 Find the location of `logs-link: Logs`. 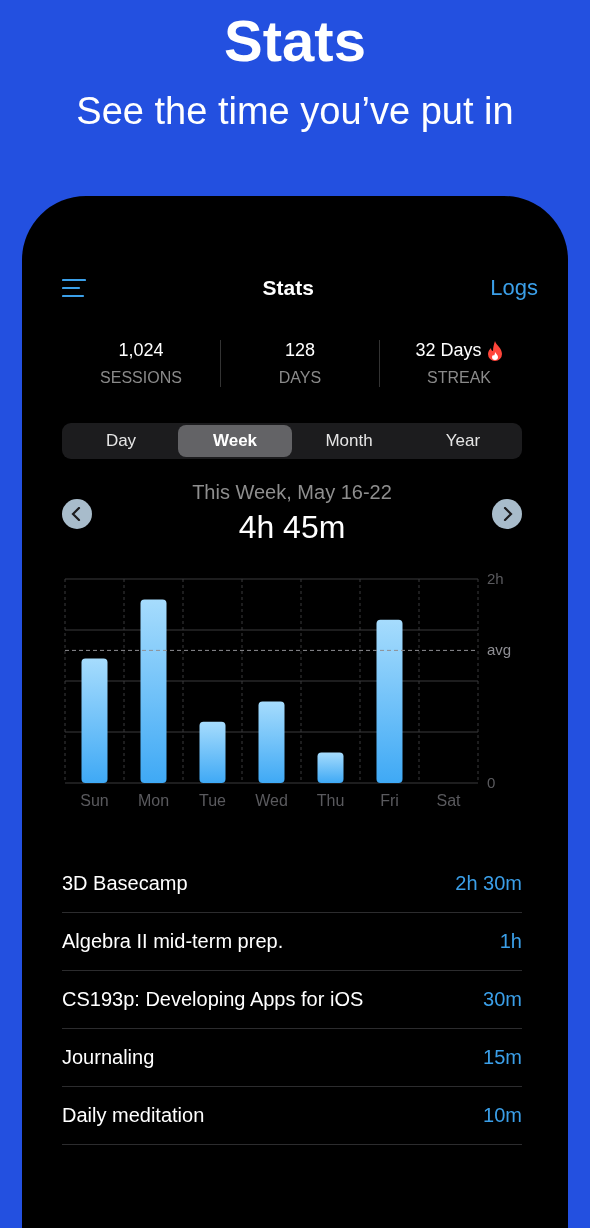

logs-link: Logs is located at coordinates (514, 288).